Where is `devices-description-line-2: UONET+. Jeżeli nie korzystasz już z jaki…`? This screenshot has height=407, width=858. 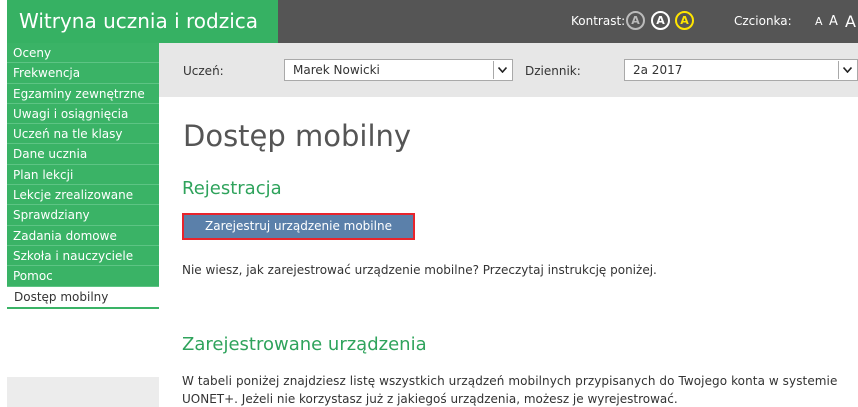
devices-description-line-2: UONET+. Jeżeli nie korzystasz już z jaki… is located at coordinates (430, 399).